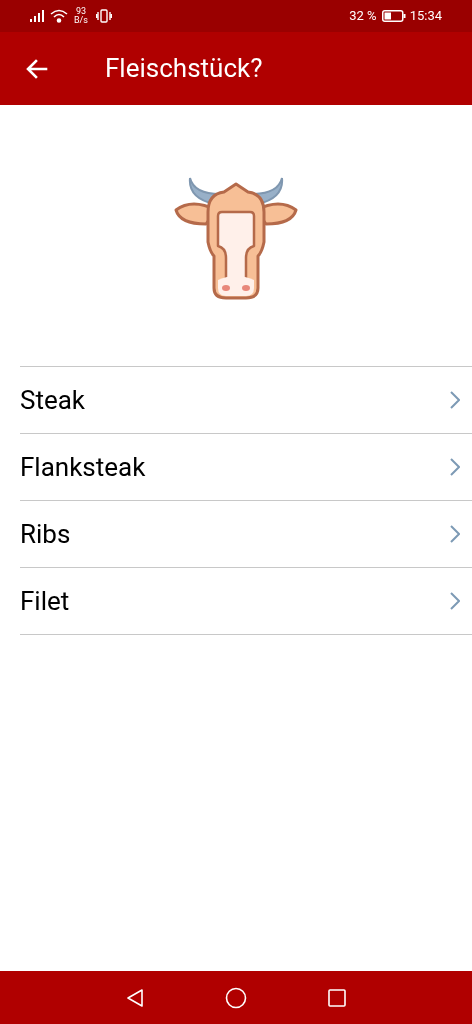  Describe the element at coordinates (59, 16) in the screenshot. I see `wifi-icon` at that location.